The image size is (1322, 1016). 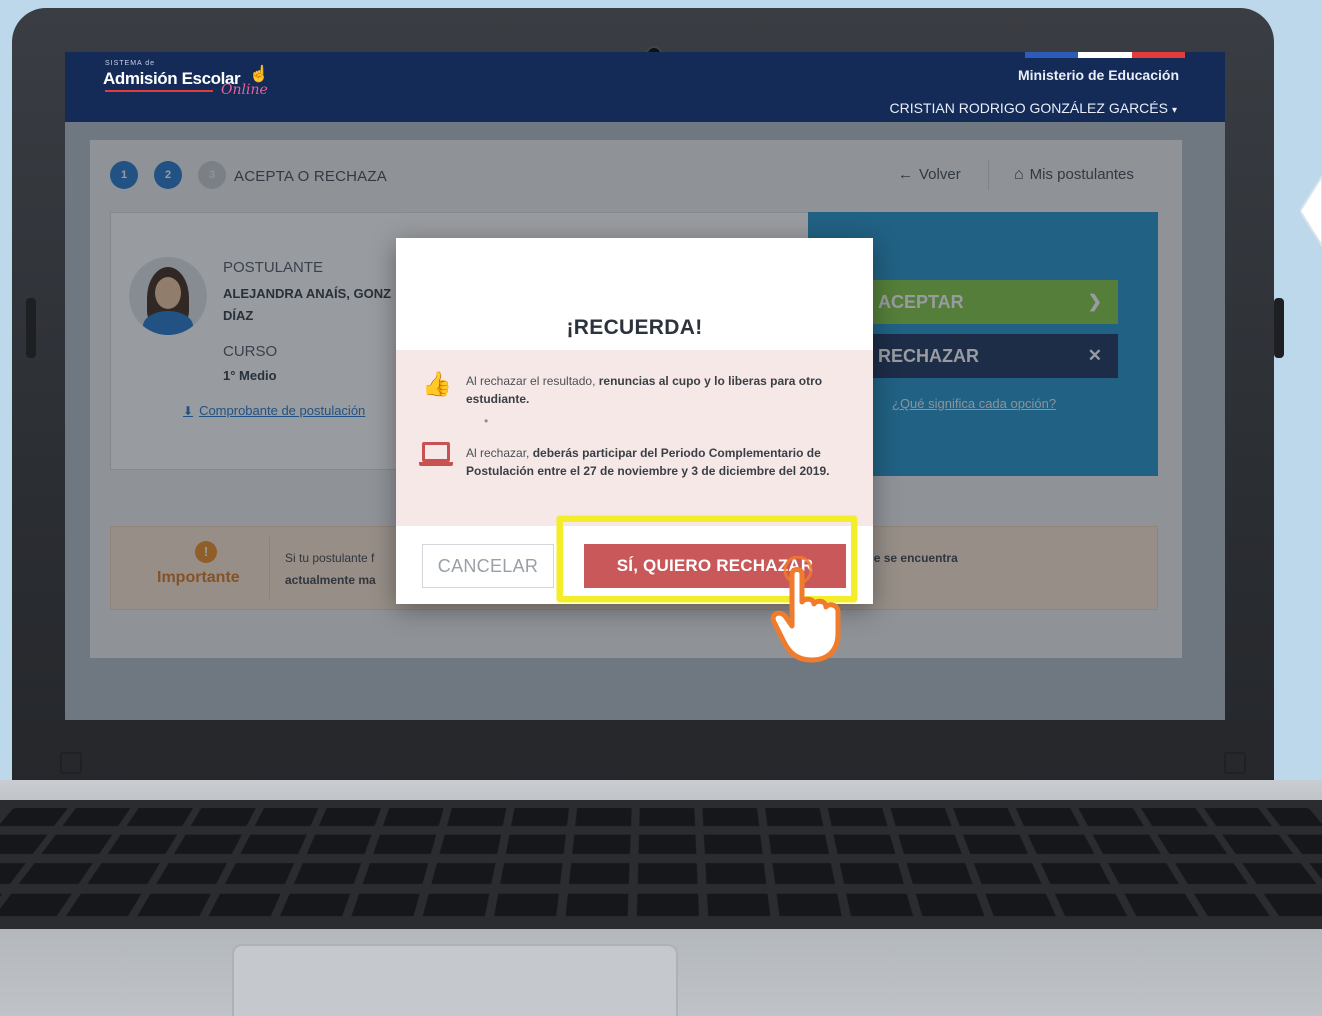 What do you see at coordinates (244, 90) in the screenshot?
I see `logo-script-text: Online` at bounding box center [244, 90].